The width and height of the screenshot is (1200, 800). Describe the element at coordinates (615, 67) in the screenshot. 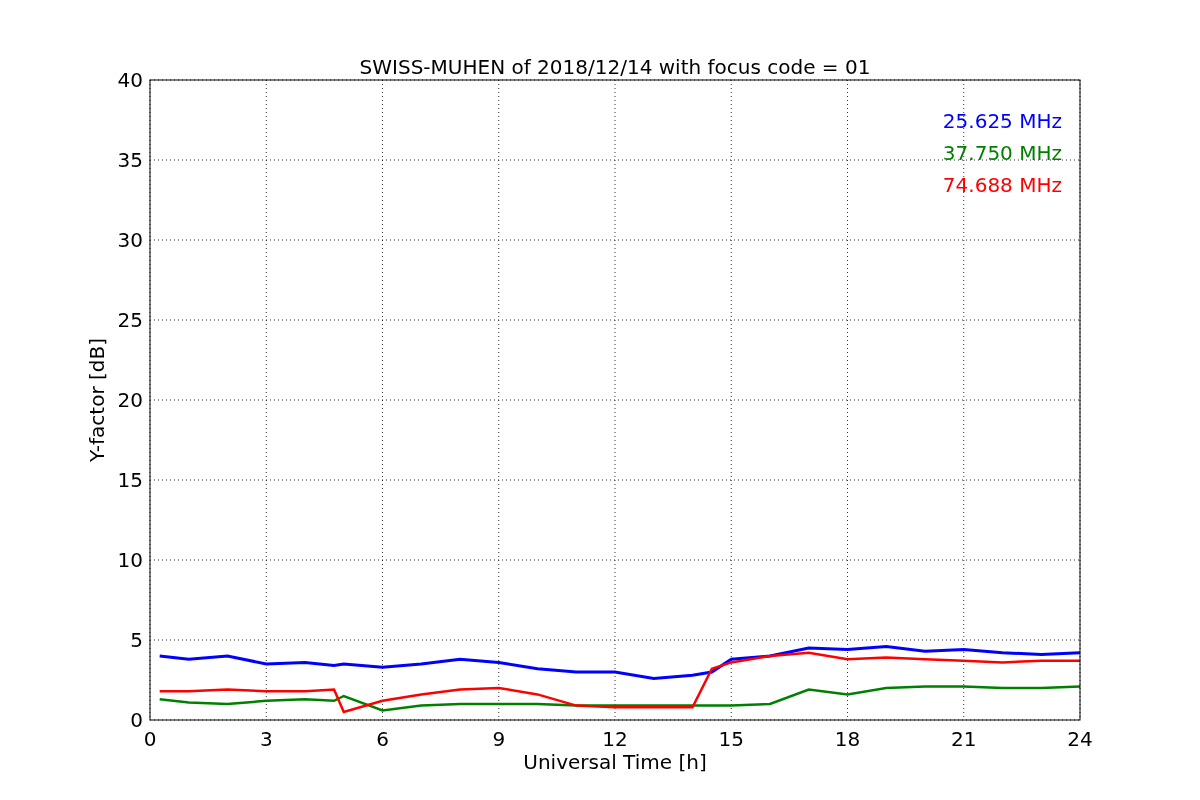

I see `chart-title: SWISS-MUHEN of 2018/12/14 with focus code = 01` at that location.